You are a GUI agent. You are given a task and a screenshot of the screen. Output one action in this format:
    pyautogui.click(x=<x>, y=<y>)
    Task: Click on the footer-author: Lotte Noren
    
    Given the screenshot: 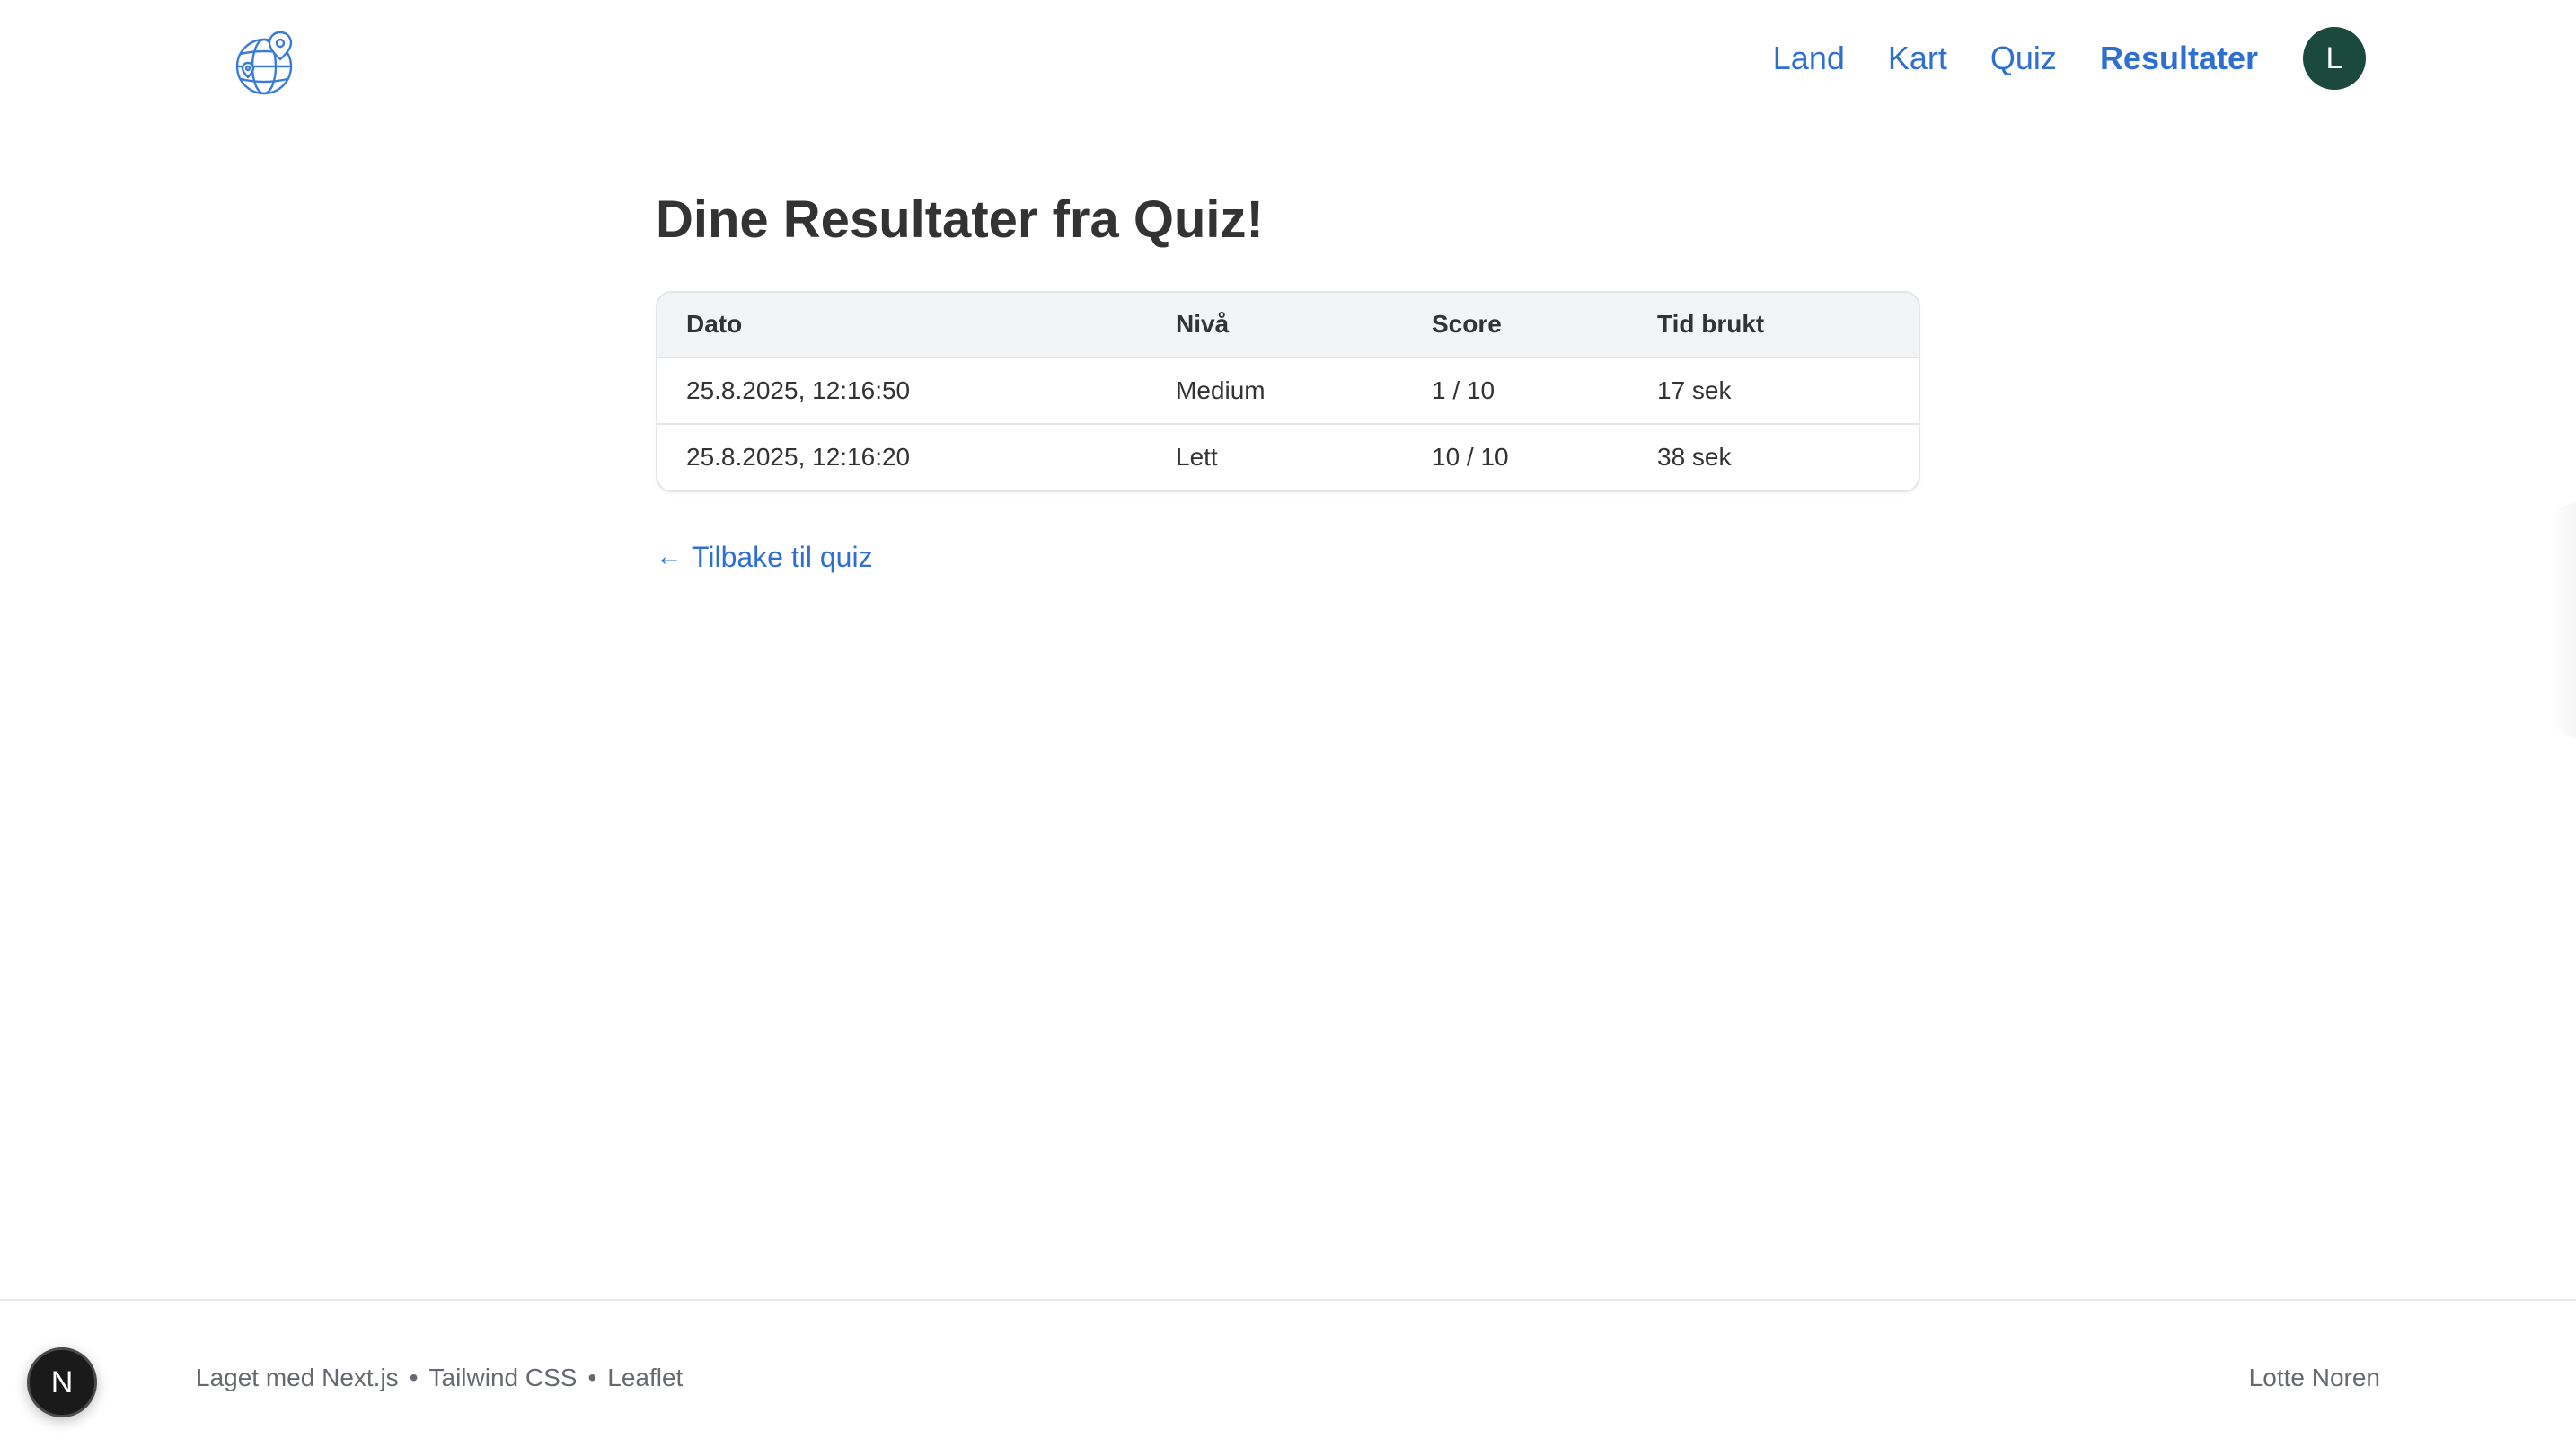 What is the action you would take?
    pyautogui.click(x=2314, y=1378)
    